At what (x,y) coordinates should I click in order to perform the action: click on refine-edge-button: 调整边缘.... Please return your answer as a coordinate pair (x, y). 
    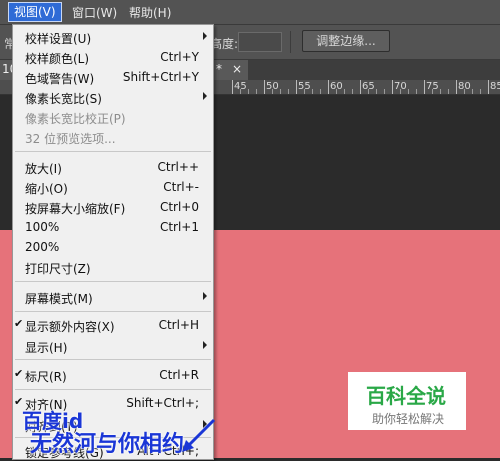
    Looking at the image, I should click on (346, 41).